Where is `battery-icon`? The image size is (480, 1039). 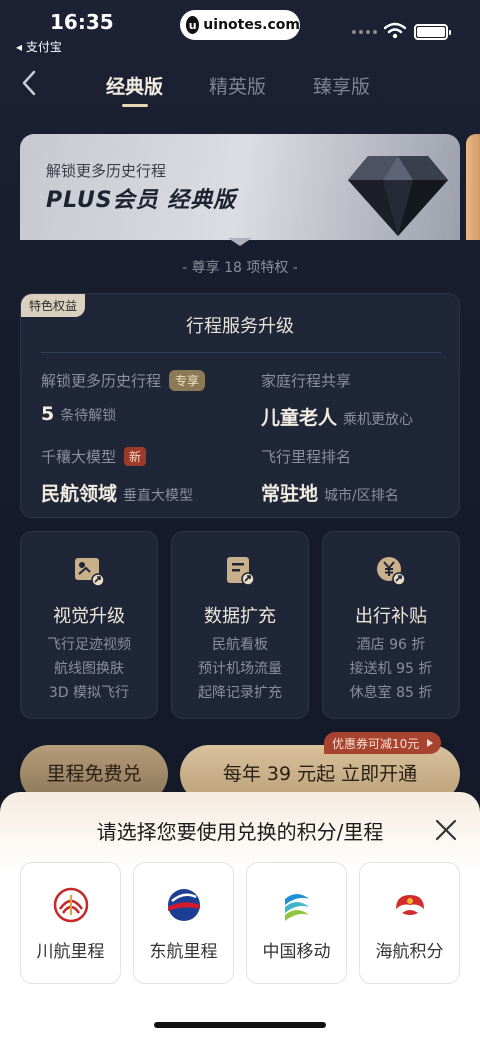
battery-icon is located at coordinates (432, 32).